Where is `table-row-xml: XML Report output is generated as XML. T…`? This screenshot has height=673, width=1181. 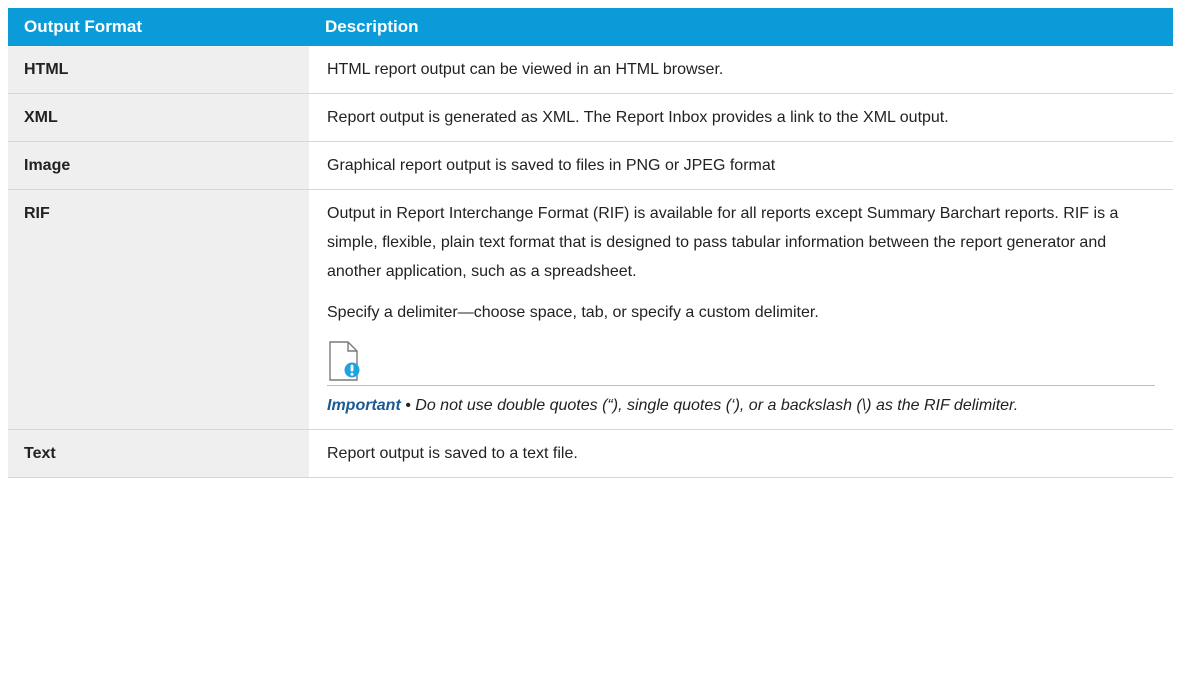 table-row-xml: XML Report output is generated as XML. T… is located at coordinates (590, 117).